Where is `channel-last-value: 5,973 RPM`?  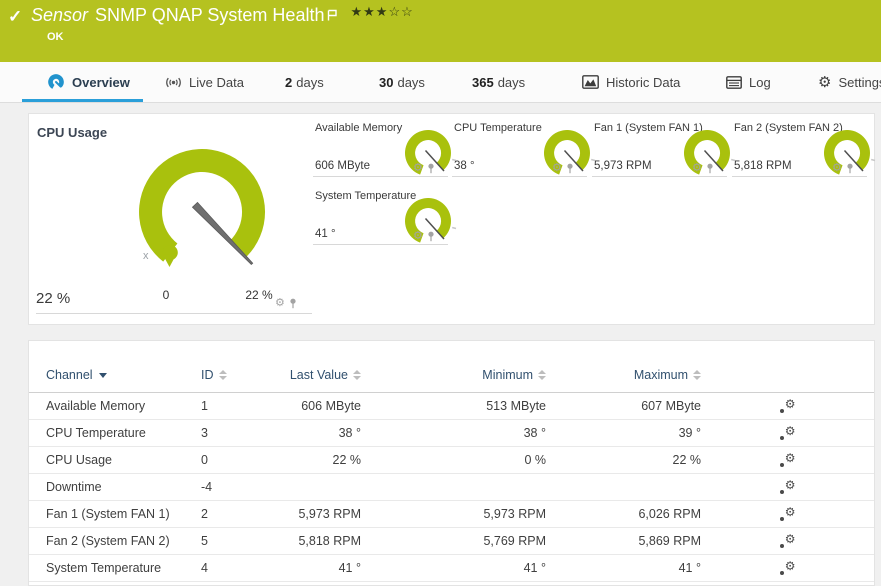
channel-last-value: 5,973 RPM is located at coordinates (329, 514).